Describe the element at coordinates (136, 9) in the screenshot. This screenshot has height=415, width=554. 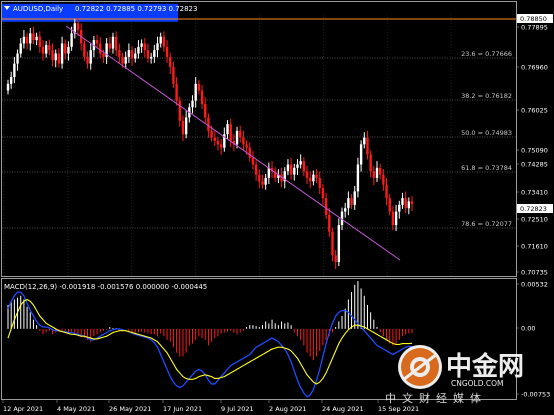
I see `ohlc-values: 0.72822 0.72885 0.72793 0.72823` at that location.